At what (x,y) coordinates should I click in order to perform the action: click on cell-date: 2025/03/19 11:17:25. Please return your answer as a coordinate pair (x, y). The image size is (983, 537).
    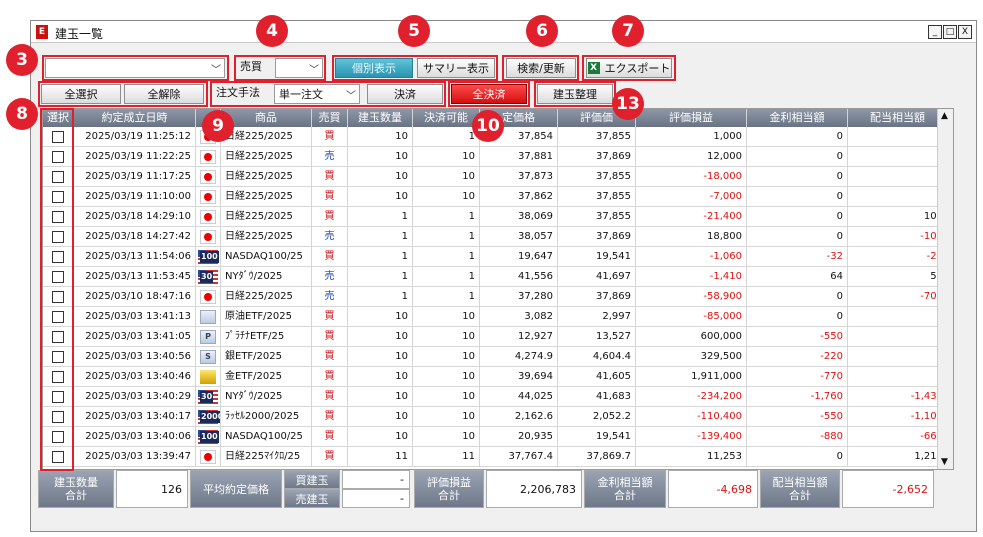
    Looking at the image, I should click on (135, 177).